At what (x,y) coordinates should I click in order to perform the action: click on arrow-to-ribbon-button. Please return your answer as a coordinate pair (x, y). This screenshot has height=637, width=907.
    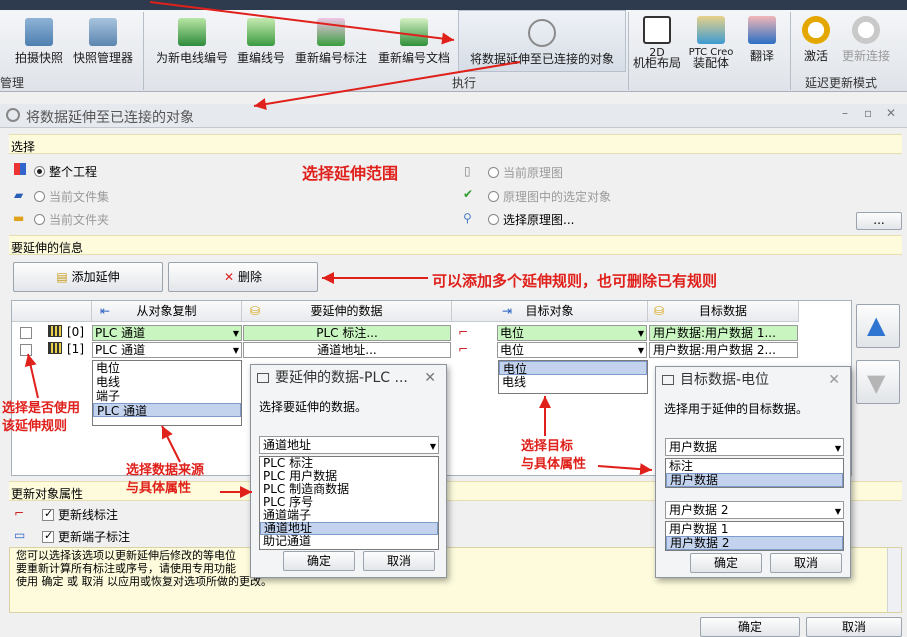
    Looking at the image, I should click on (302, 23).